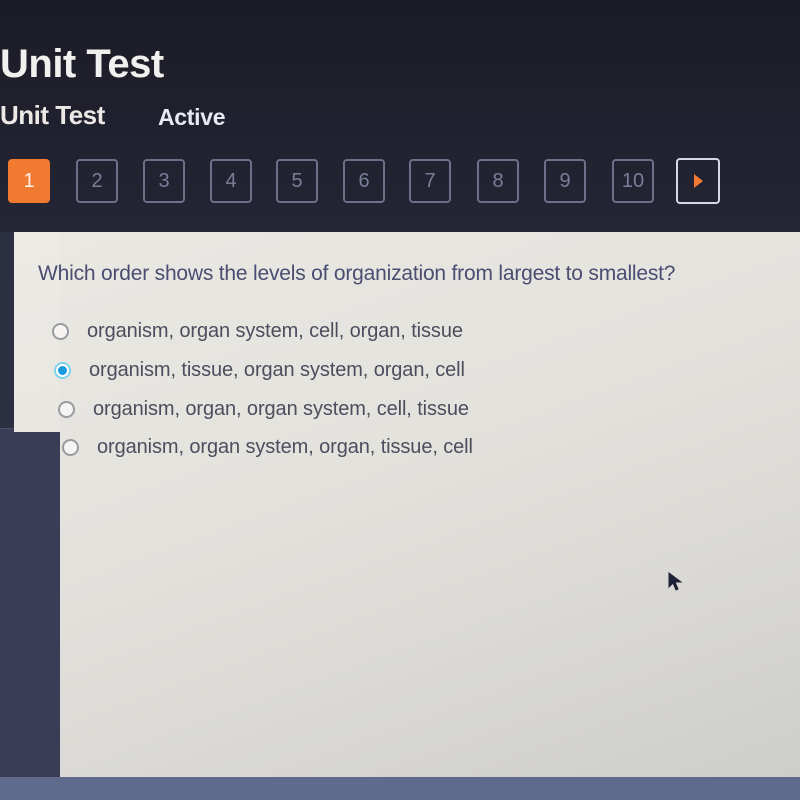 The width and height of the screenshot is (800, 800). I want to click on play-arrow-icon, so click(698, 181).